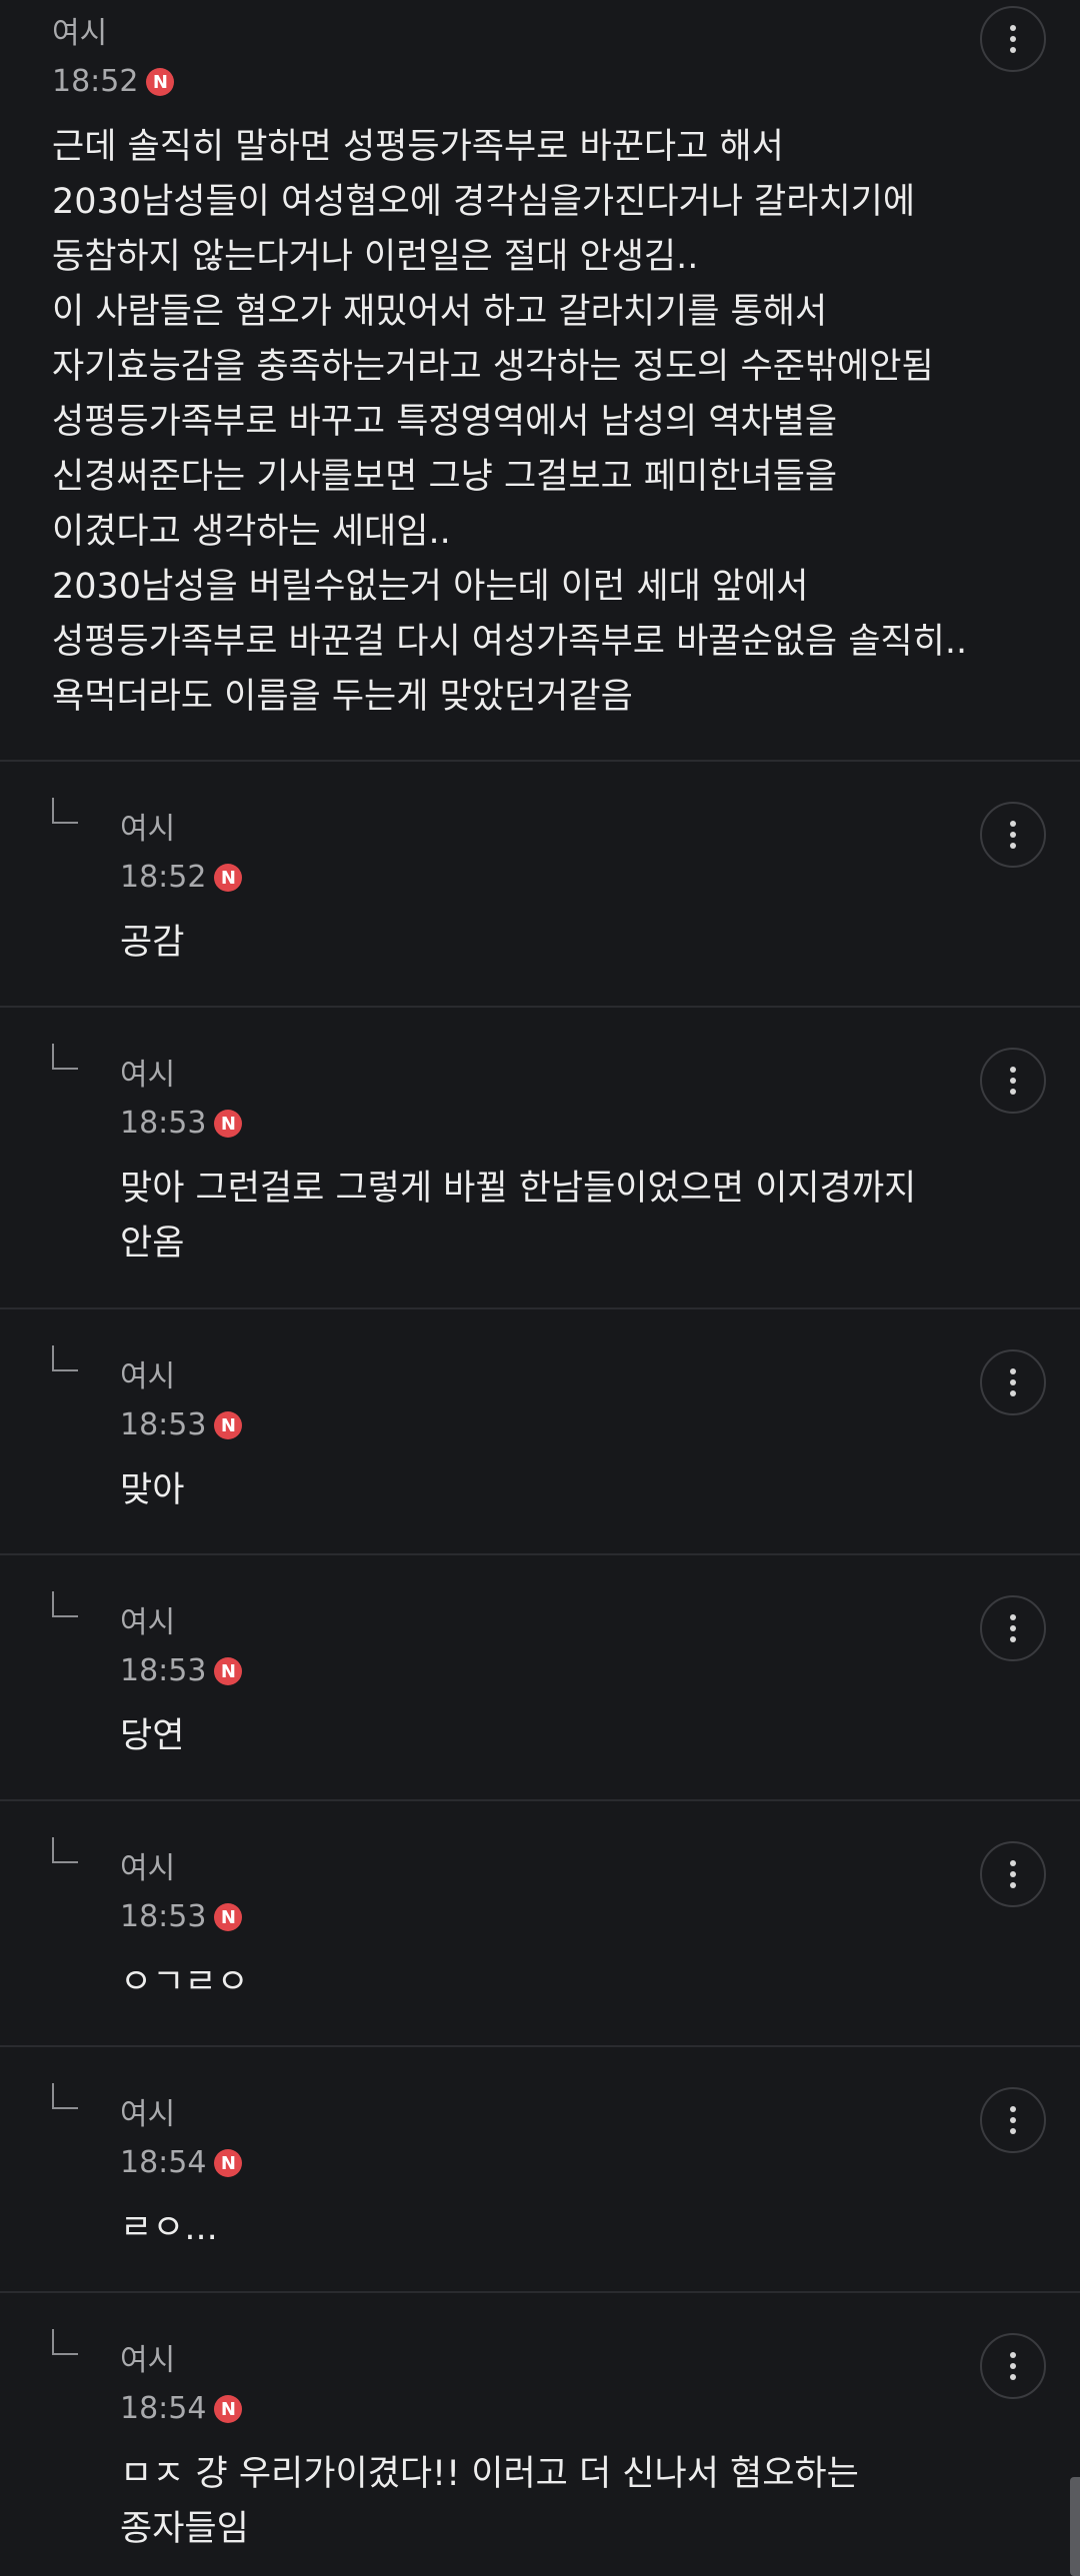  I want to click on comment-body: 당연, so click(152, 1736).